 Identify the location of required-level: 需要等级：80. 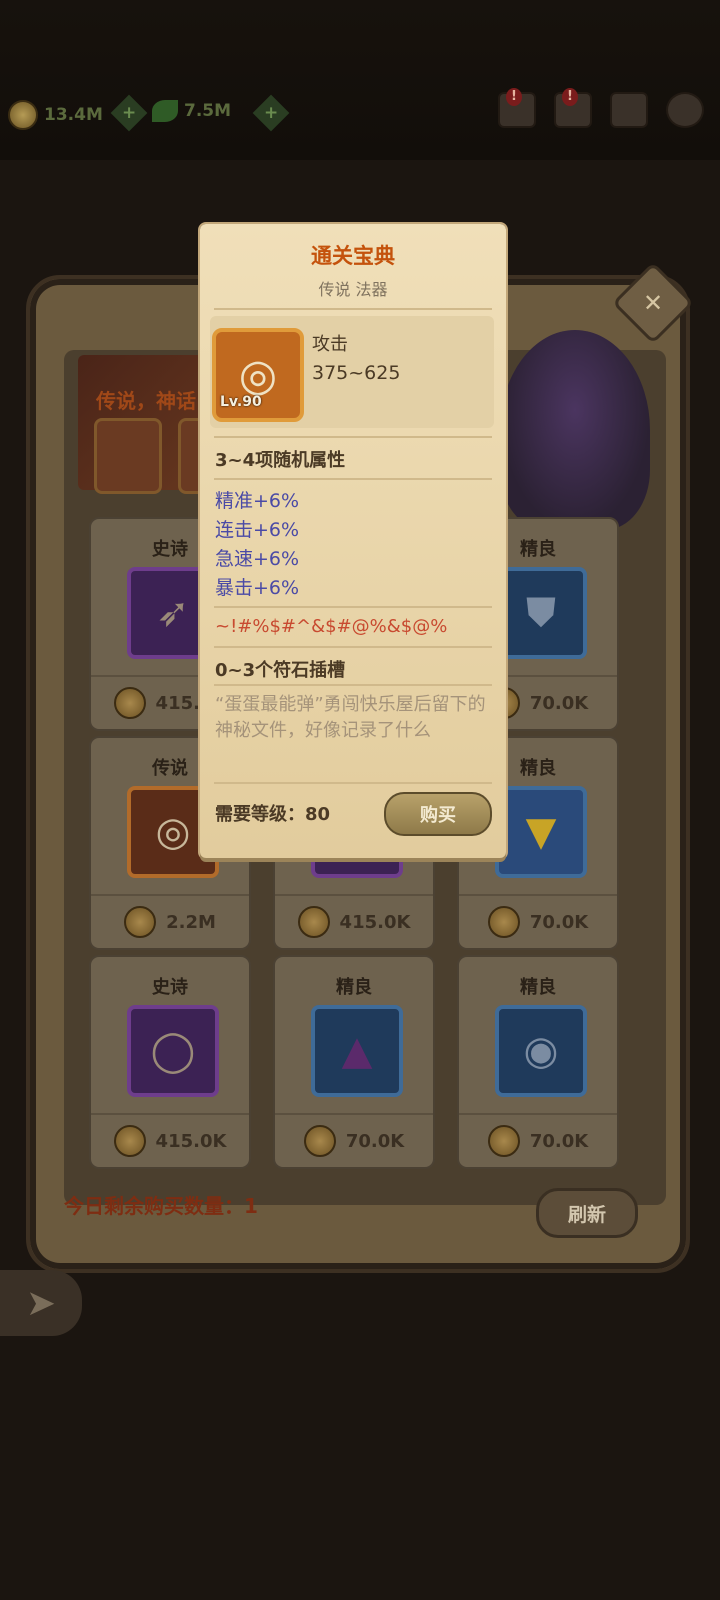
(273, 814).